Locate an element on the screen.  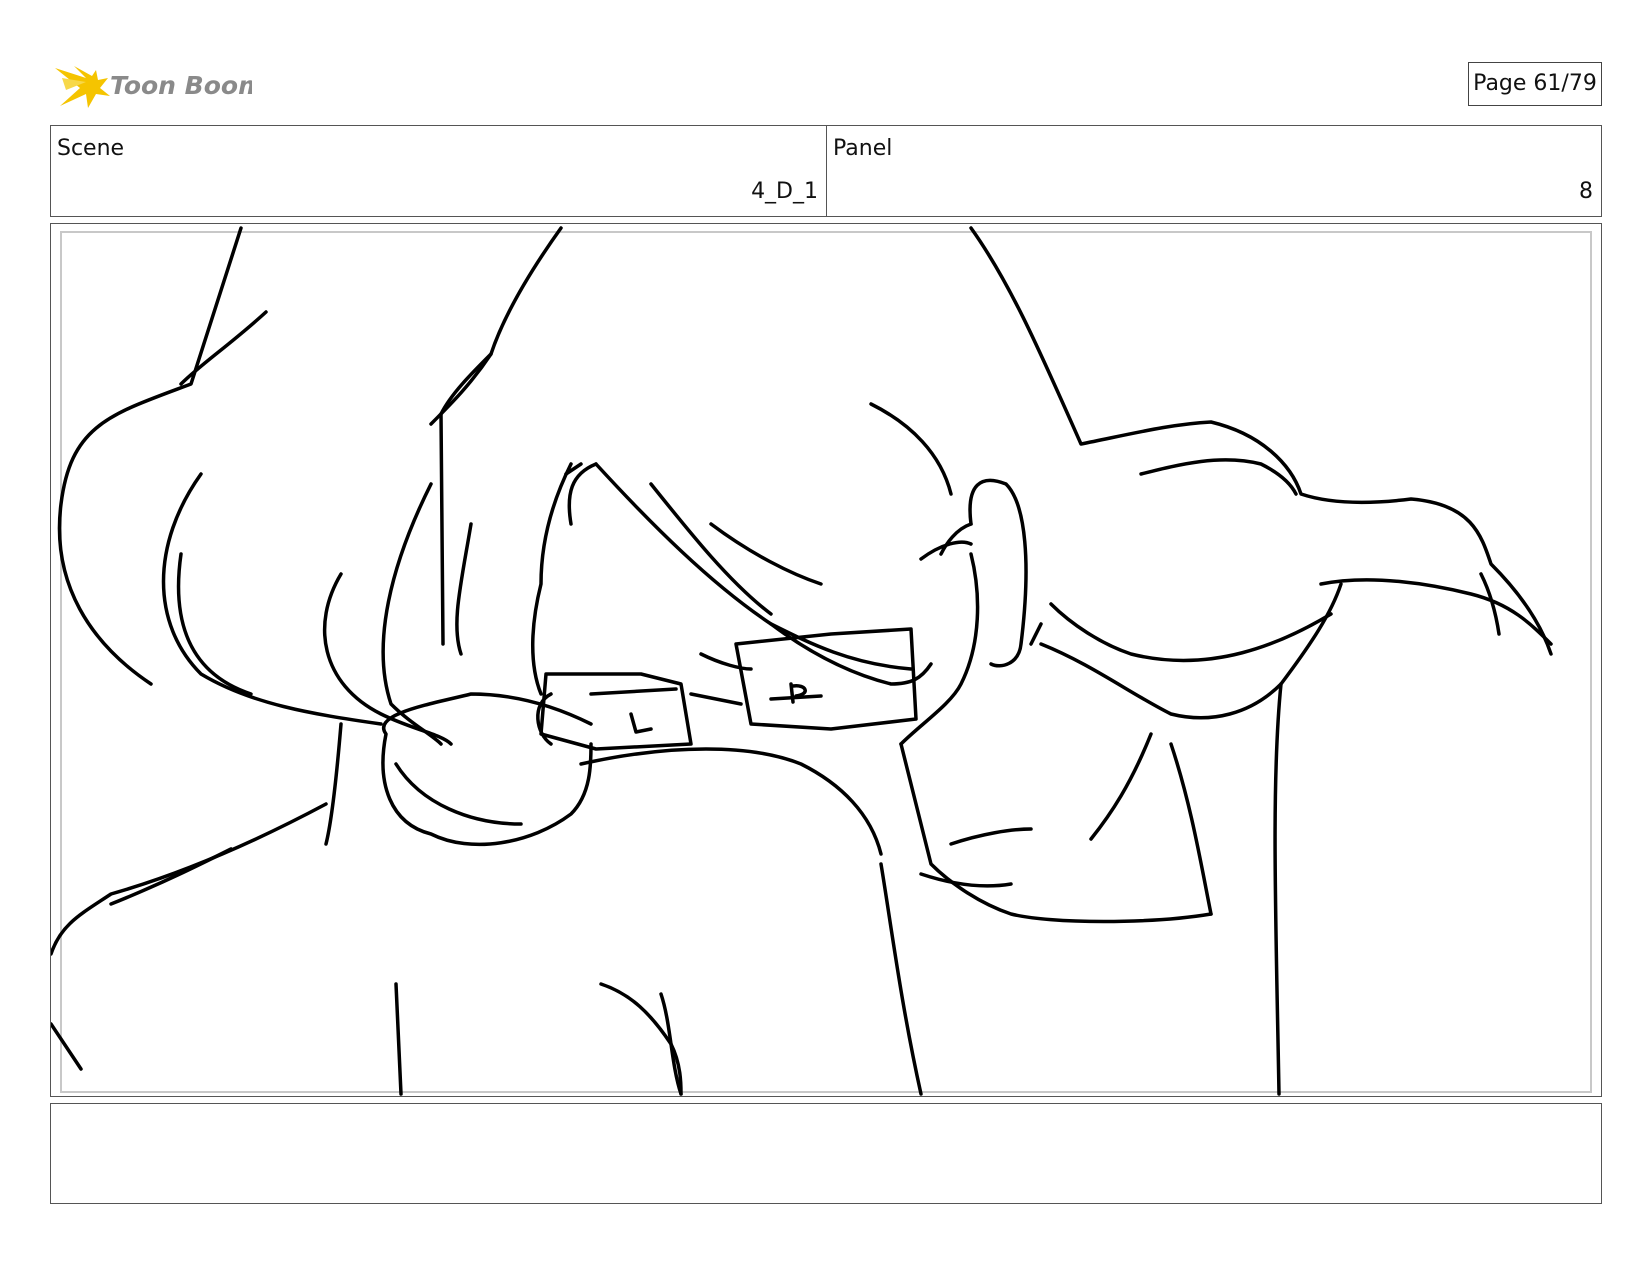
scene-label: Scene is located at coordinates (91, 148).